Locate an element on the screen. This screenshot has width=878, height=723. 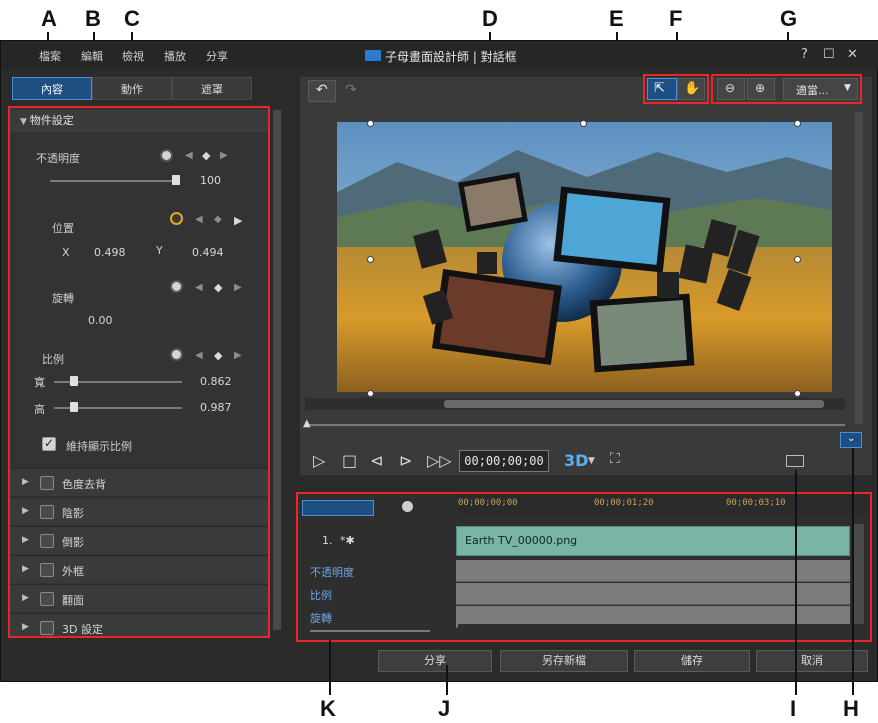
timeline-zoom-slider is located at coordinates (370, 631).